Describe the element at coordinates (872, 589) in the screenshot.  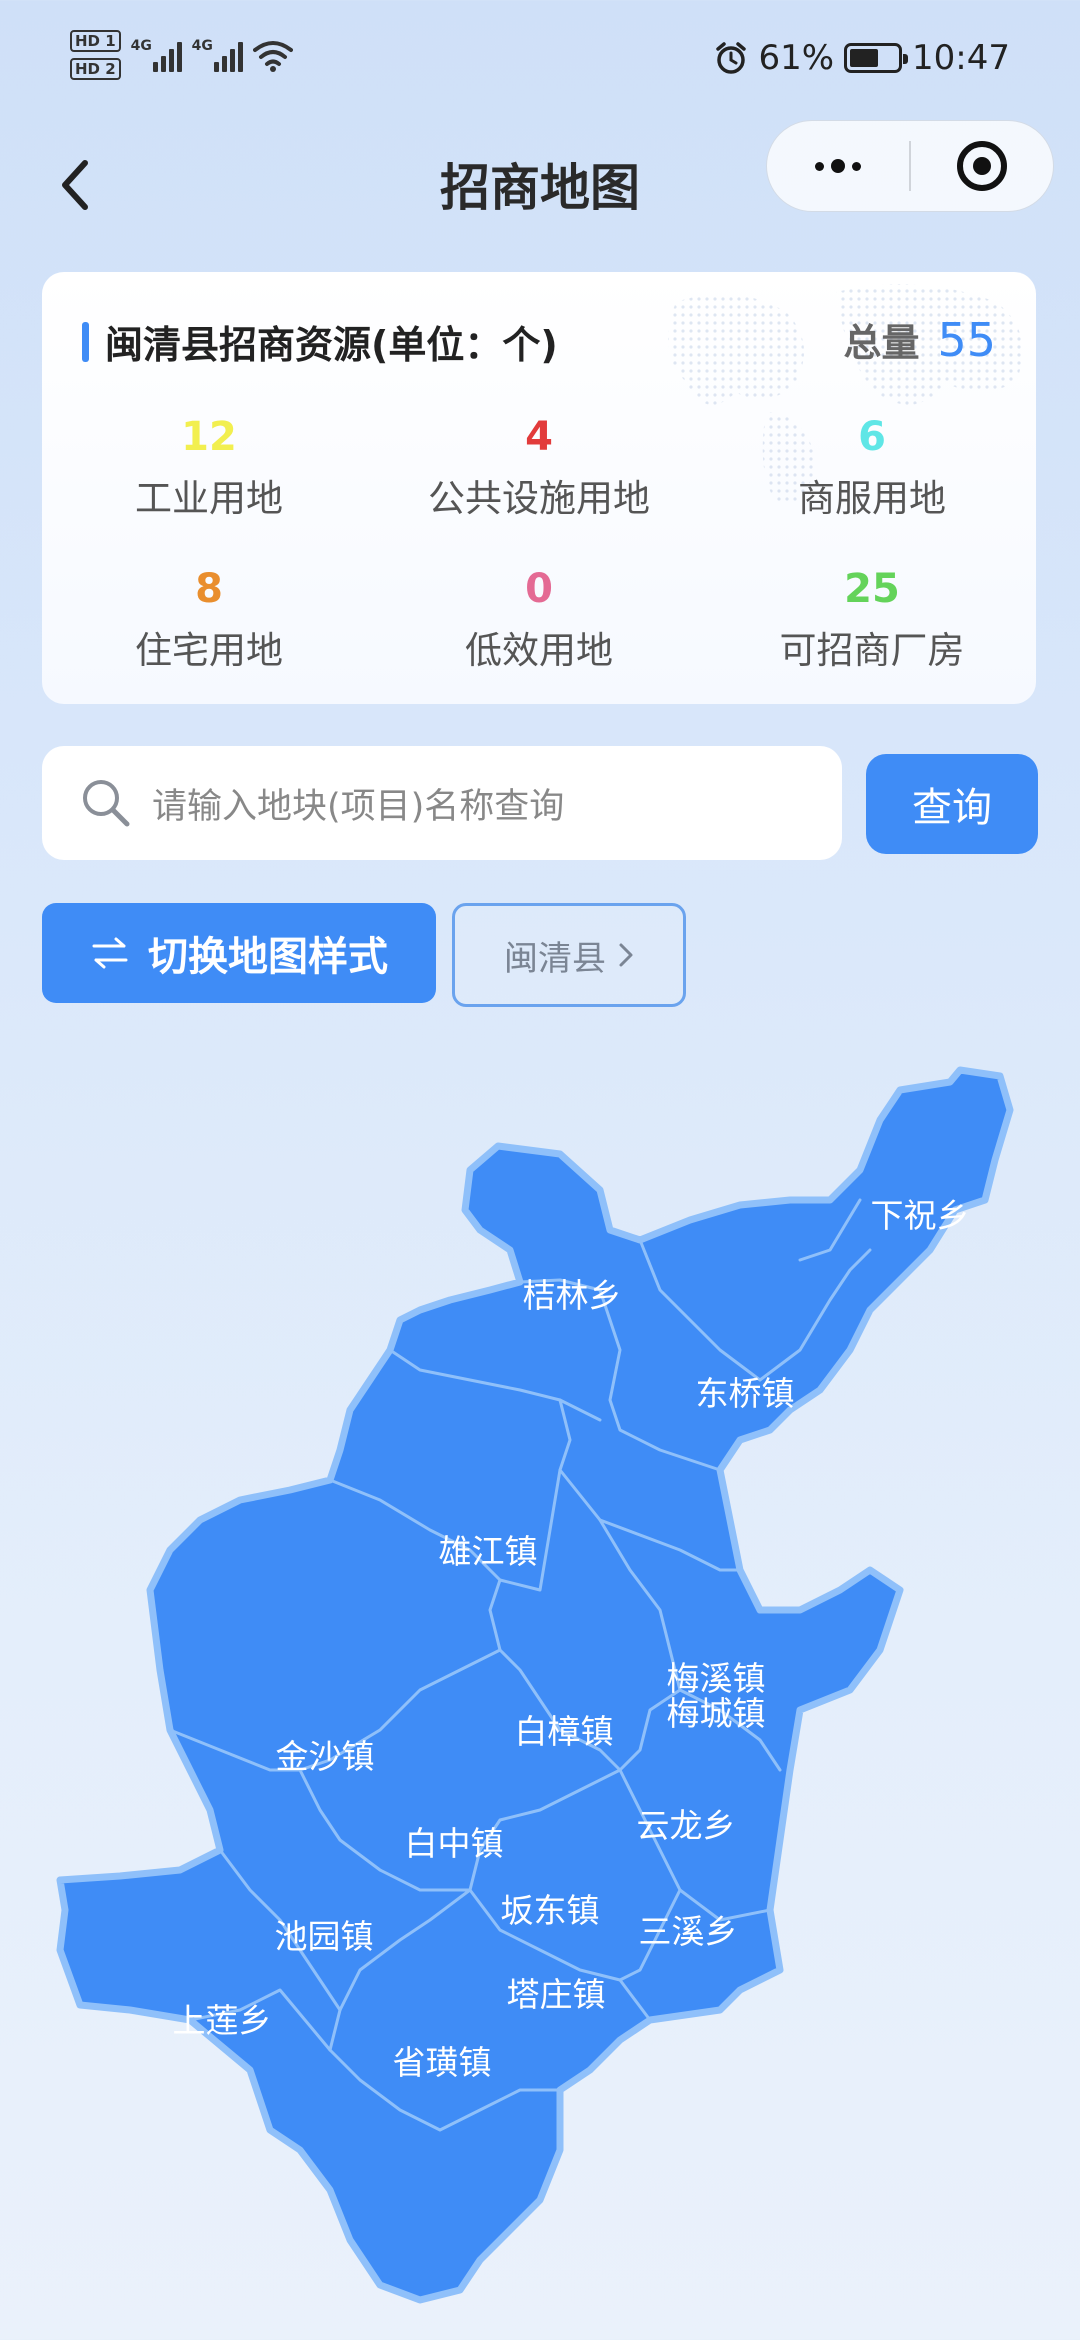
I see `stat-value: 25` at that location.